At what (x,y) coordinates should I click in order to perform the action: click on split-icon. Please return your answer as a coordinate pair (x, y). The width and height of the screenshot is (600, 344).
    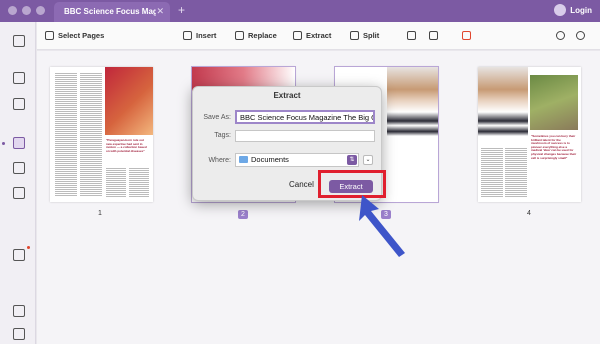
    Looking at the image, I should click on (354, 35).